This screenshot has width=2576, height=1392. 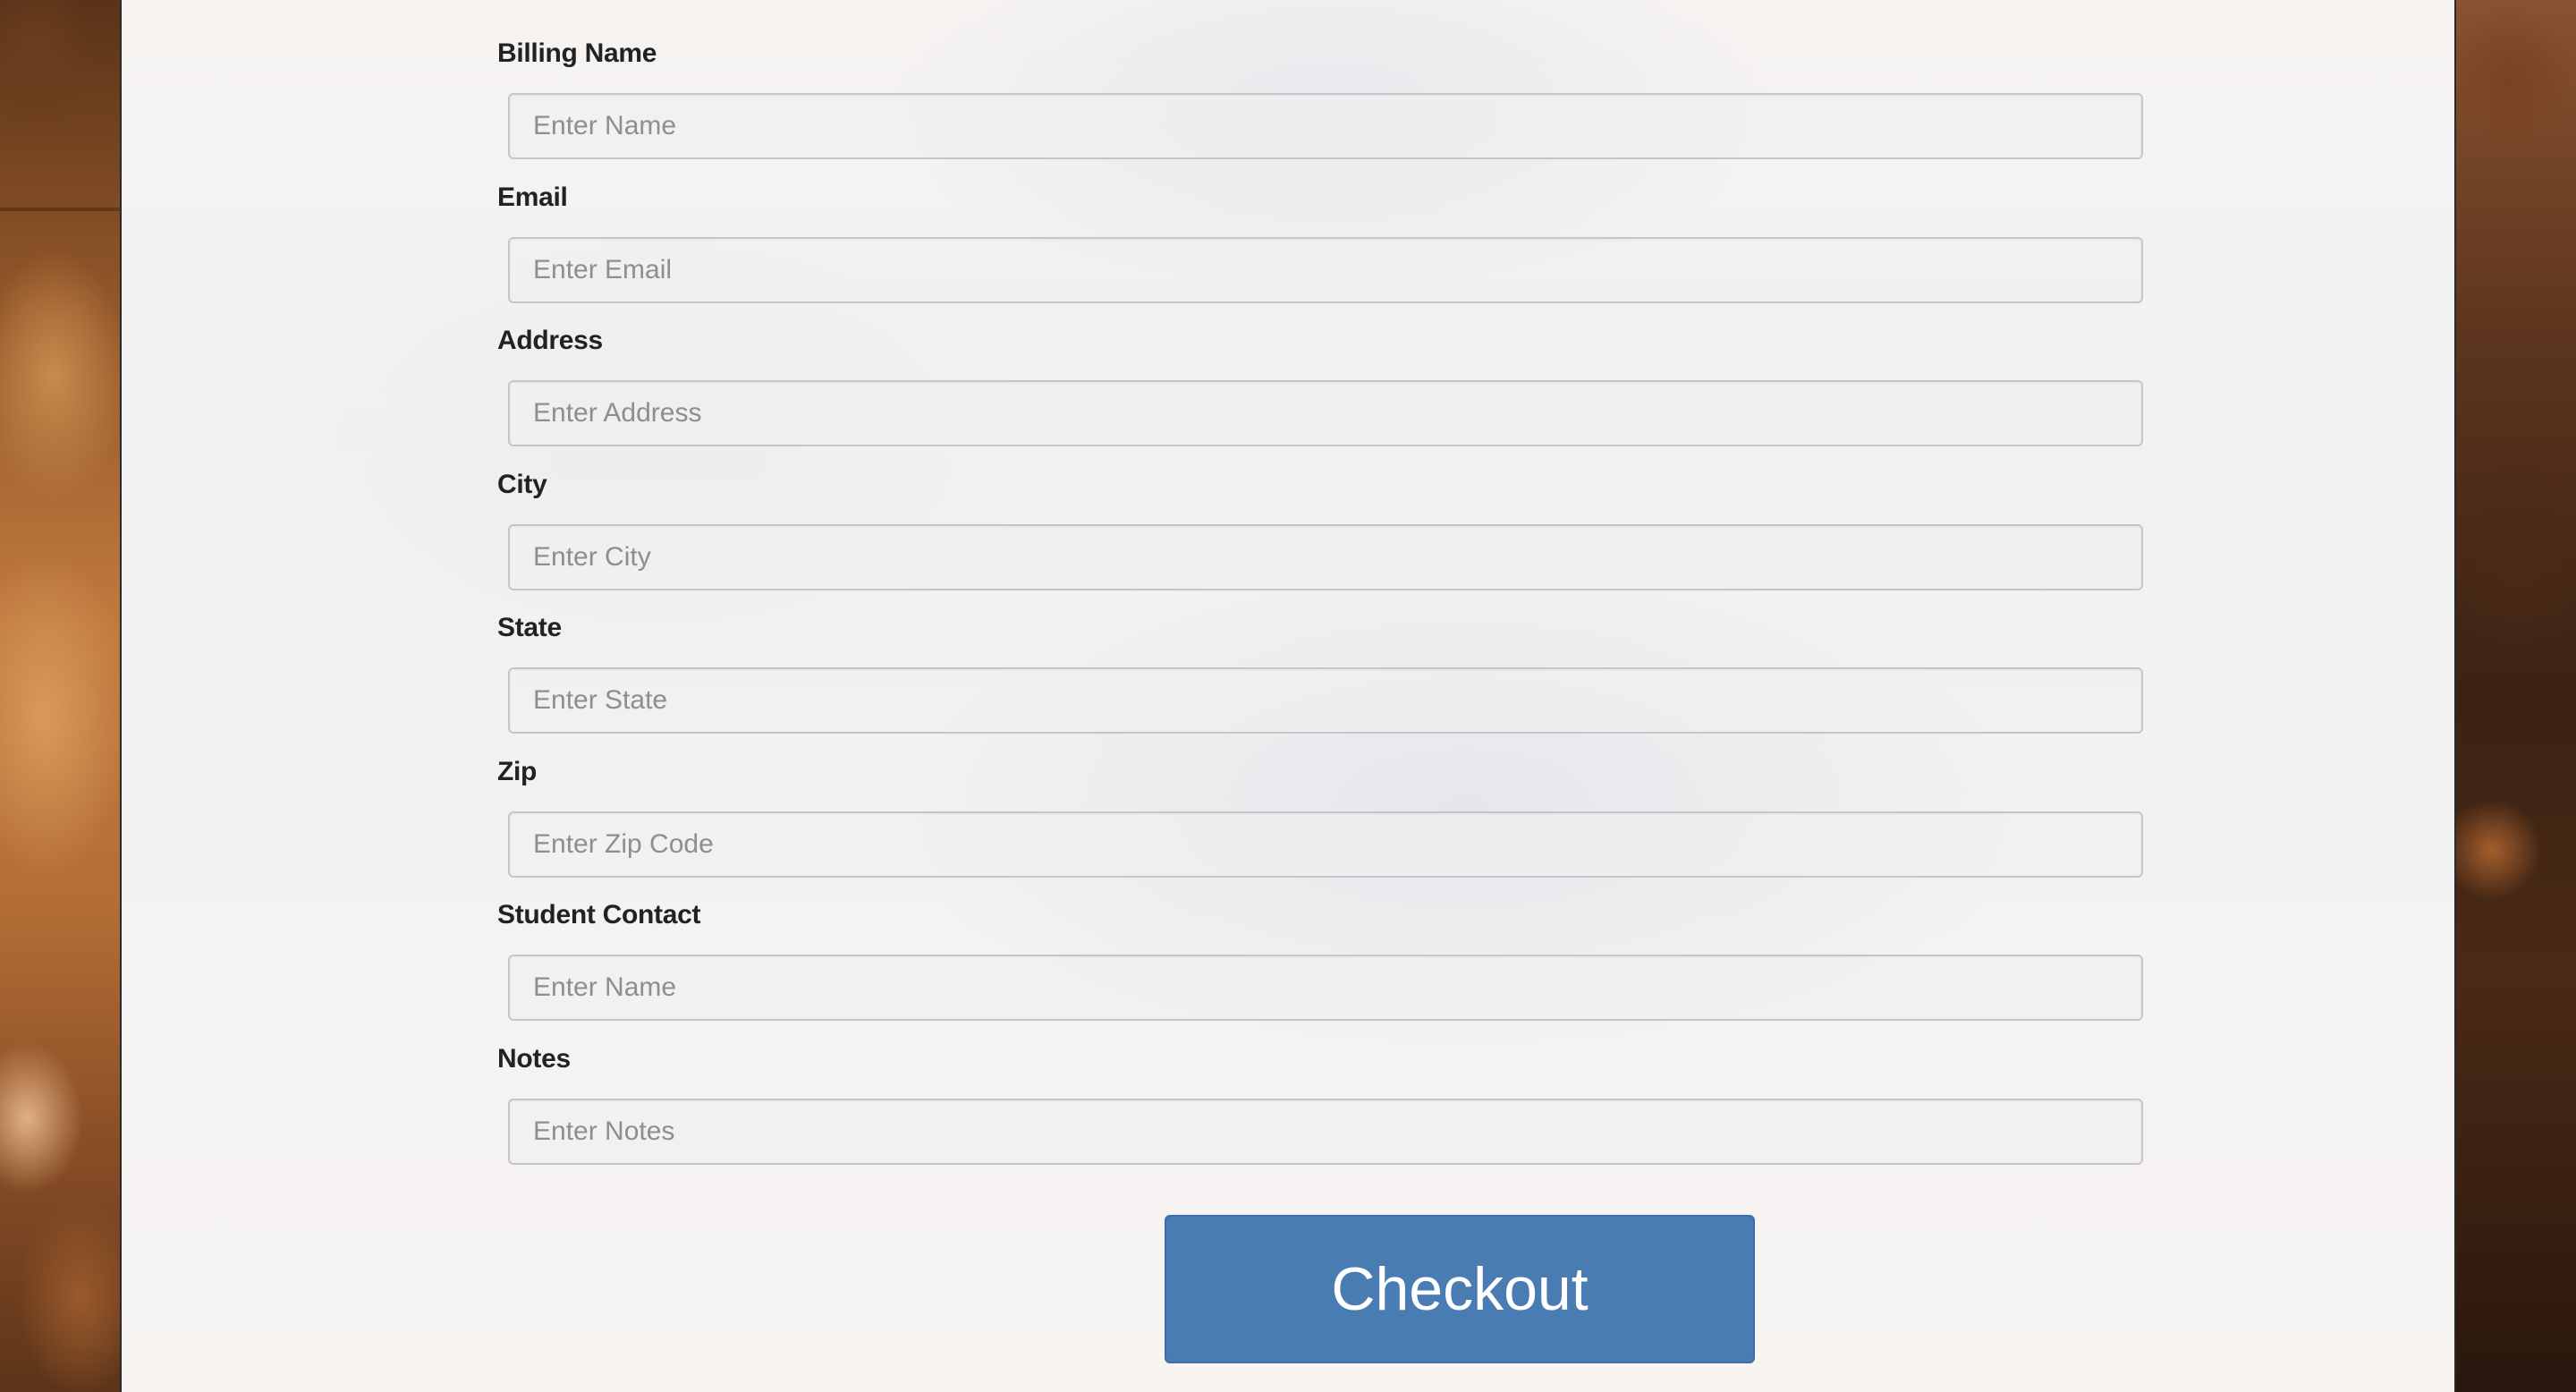 What do you see at coordinates (1325, 700) in the screenshot?
I see `state-input` at bounding box center [1325, 700].